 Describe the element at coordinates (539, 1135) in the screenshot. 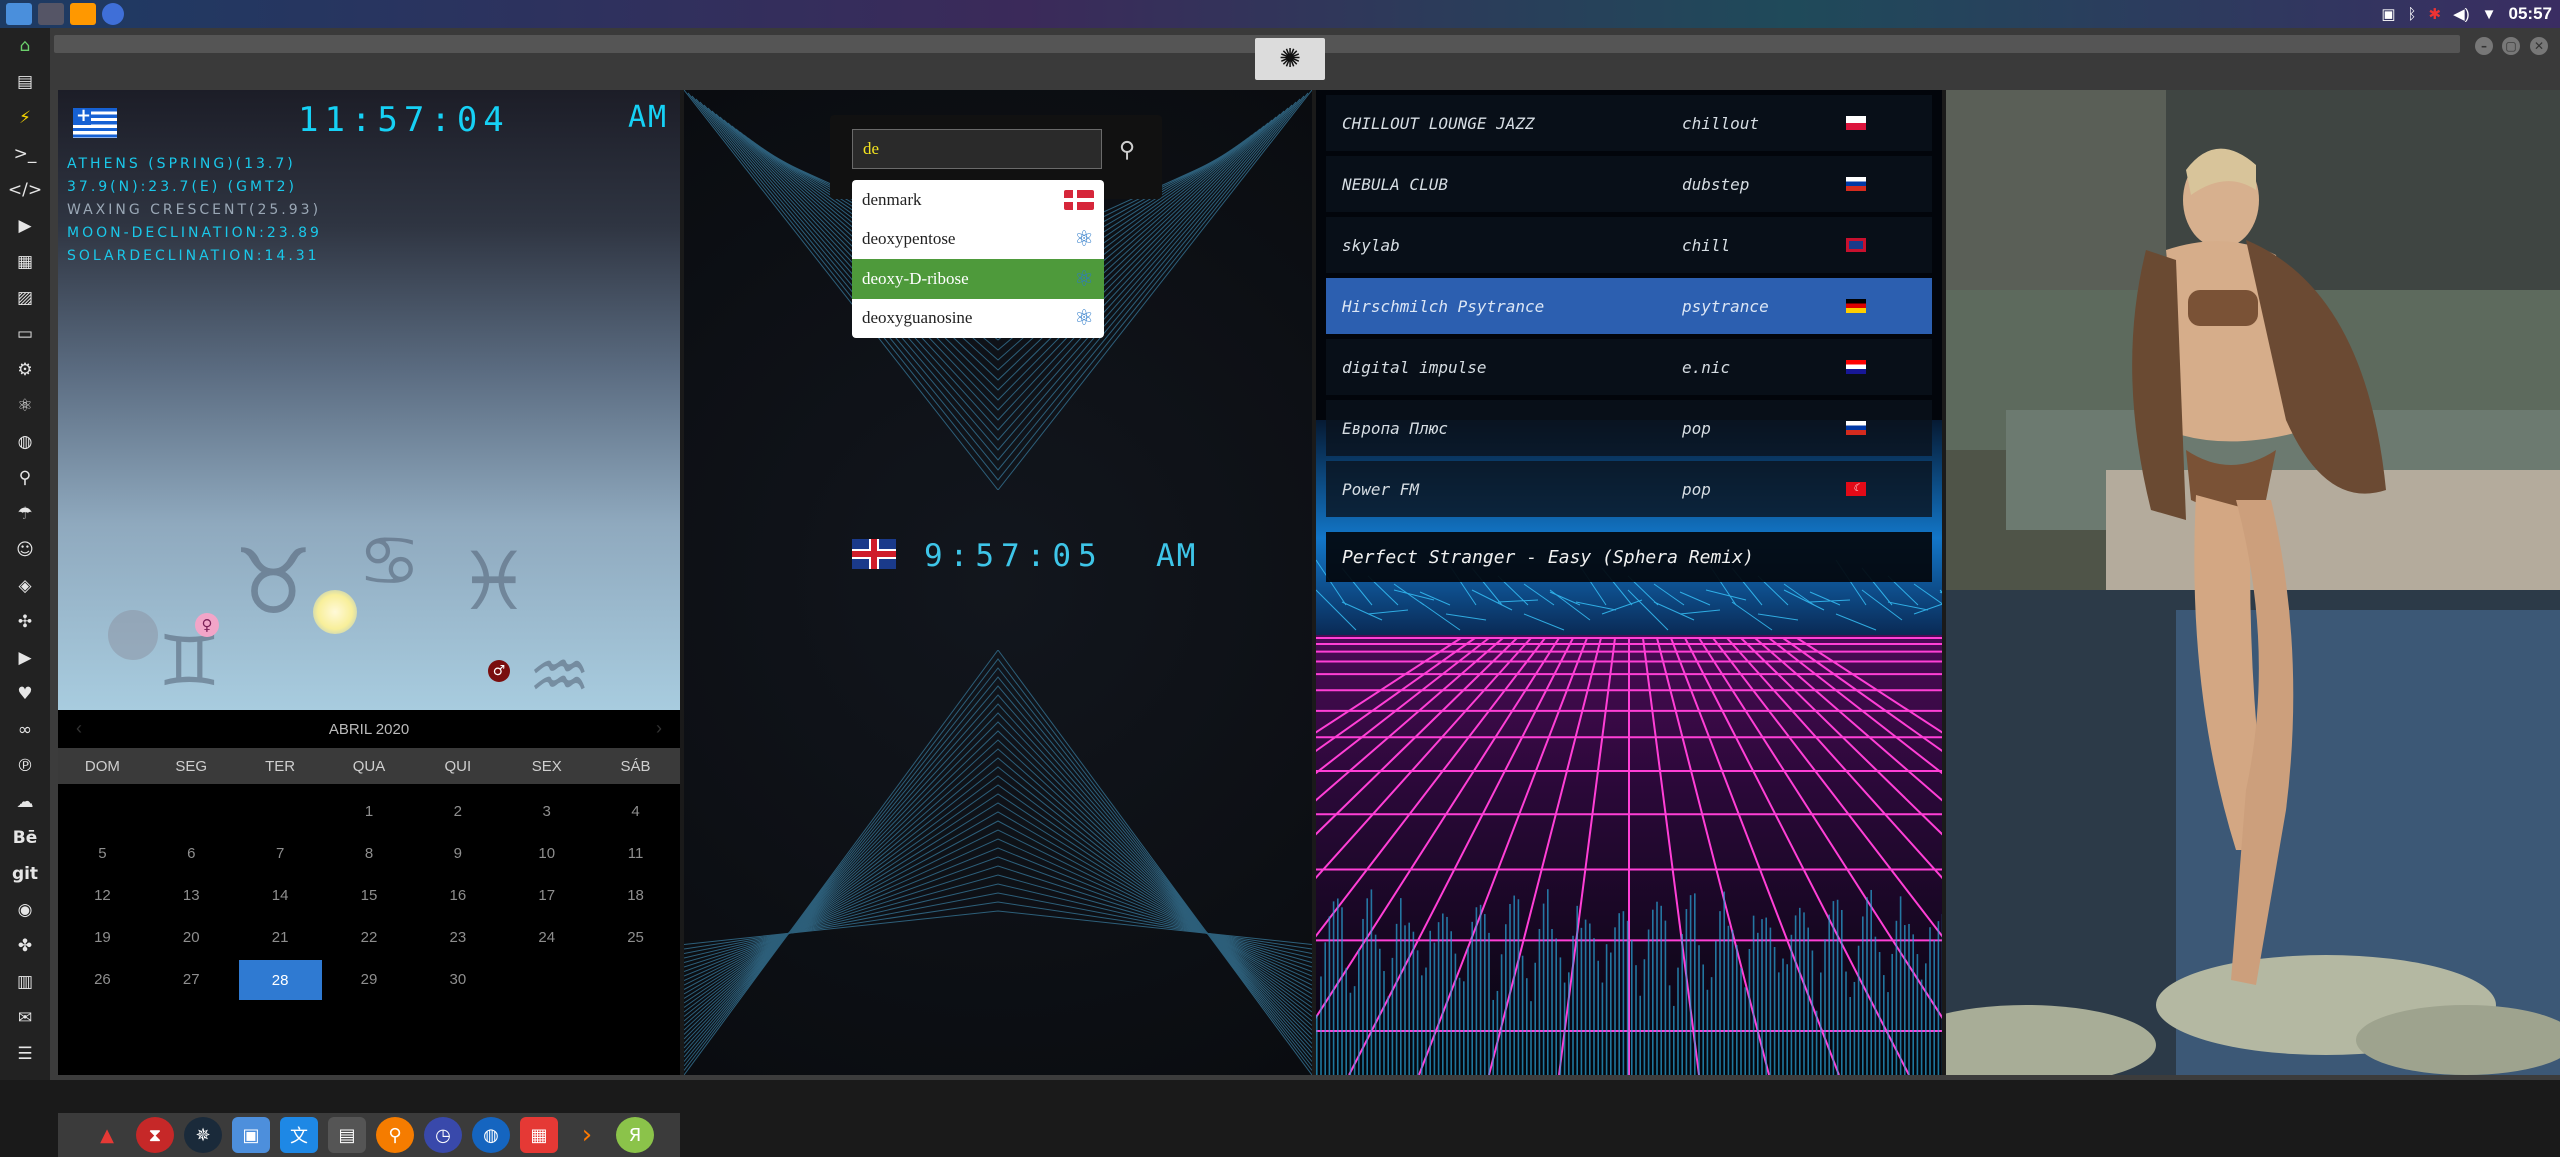

I see `calendar-app-icon: ▦` at that location.